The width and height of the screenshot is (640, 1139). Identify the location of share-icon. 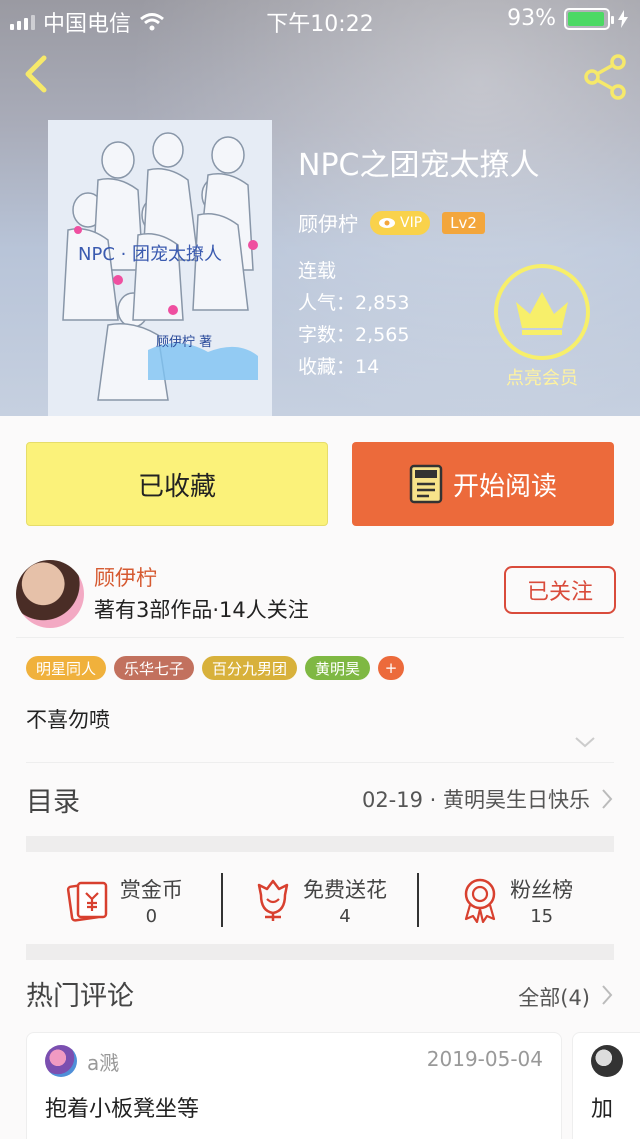
(605, 77).